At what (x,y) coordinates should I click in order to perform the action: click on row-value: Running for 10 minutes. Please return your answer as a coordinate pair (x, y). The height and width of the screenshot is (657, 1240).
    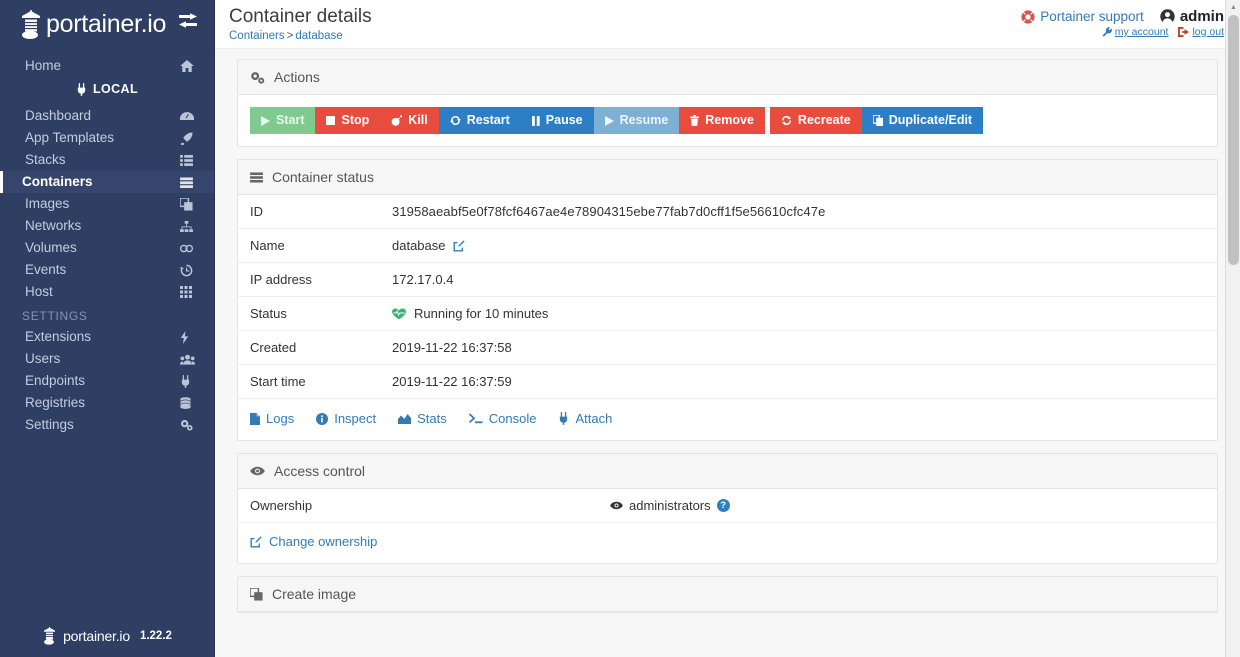
    Looking at the image, I should click on (798, 313).